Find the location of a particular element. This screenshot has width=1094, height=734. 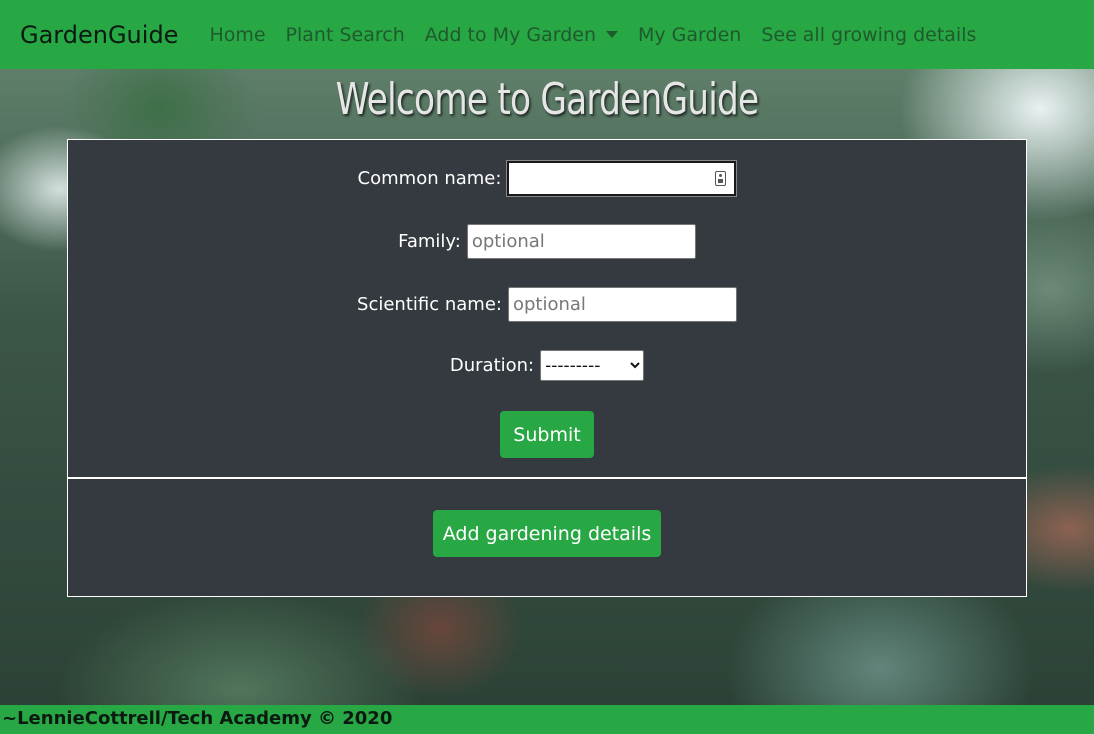

common-name-field is located at coordinates (622, 178).